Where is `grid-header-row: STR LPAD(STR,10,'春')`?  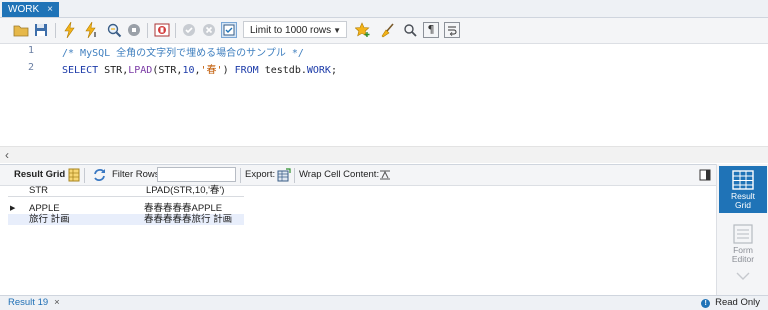 grid-header-row: STR LPAD(STR,10,'春') is located at coordinates (126, 191).